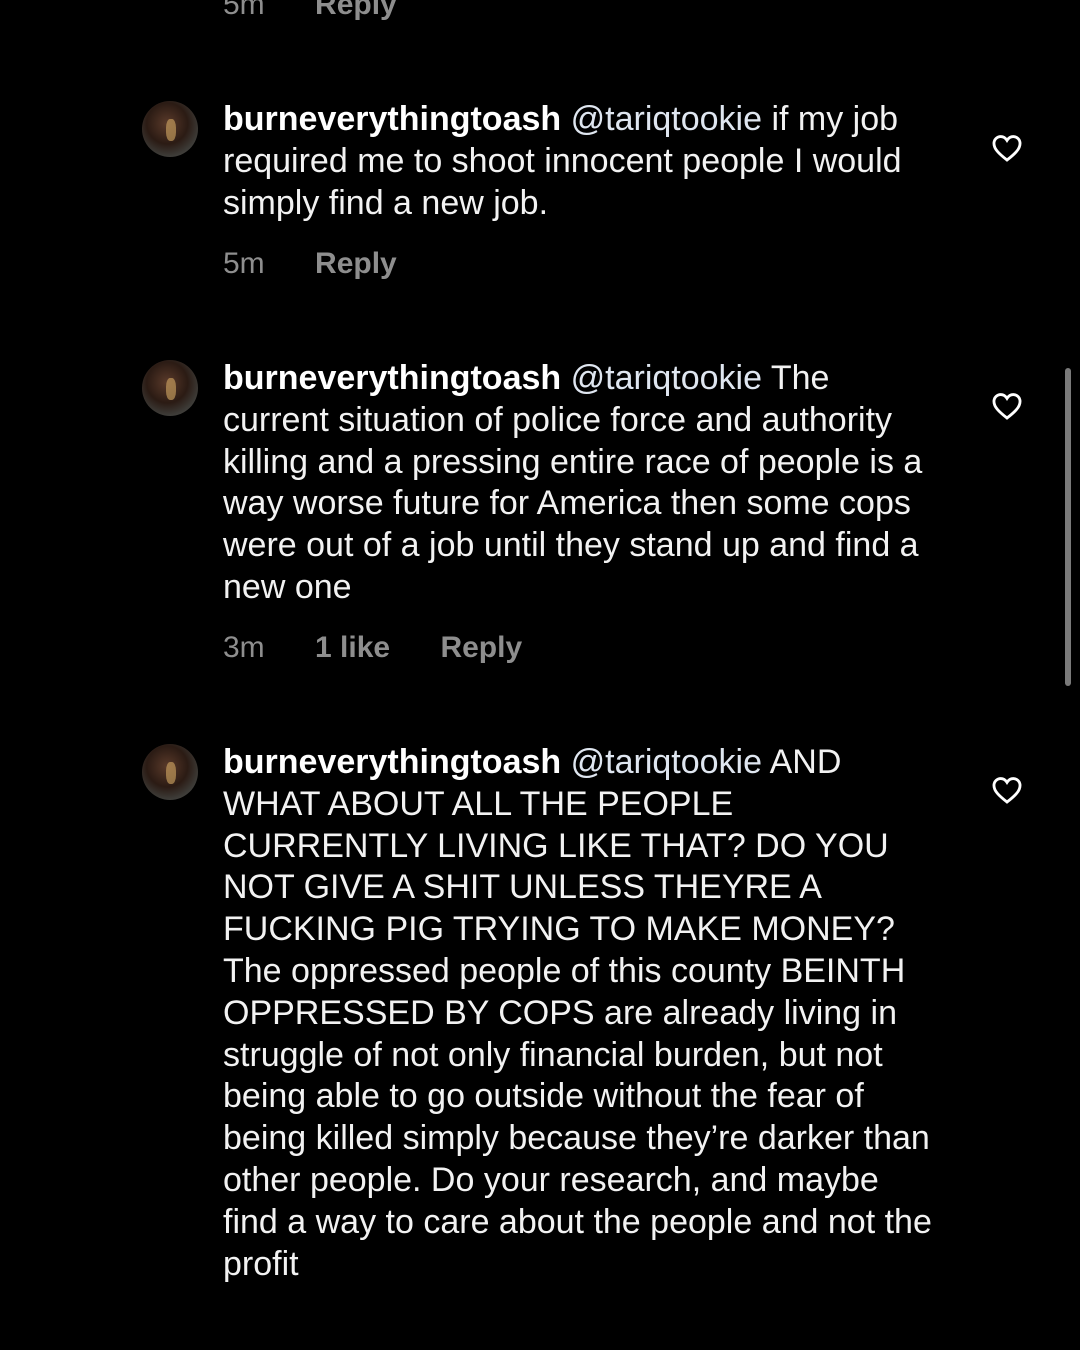 Image resolution: width=1080 pixels, height=1350 pixels. I want to click on scrollbar, so click(1068, 527).